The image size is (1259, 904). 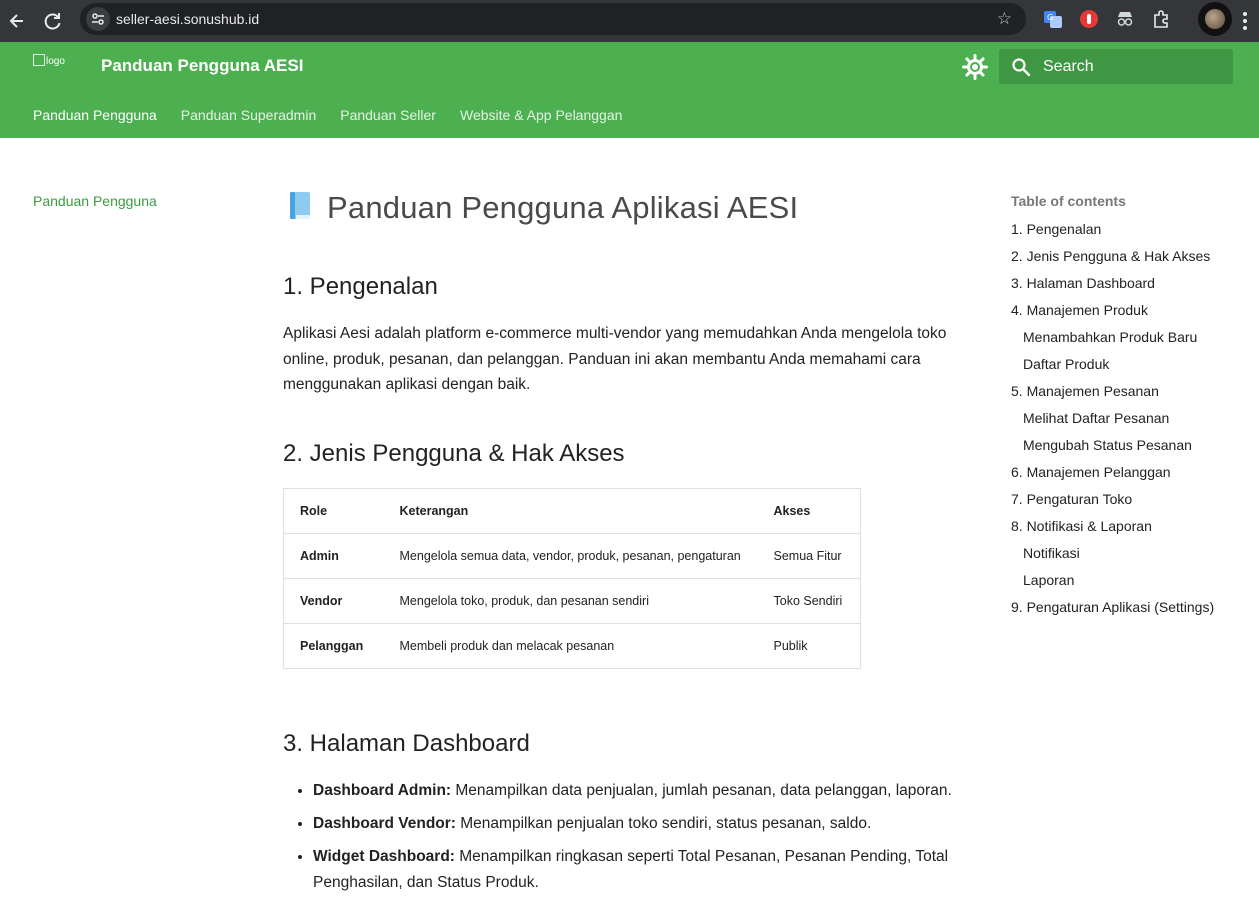 I want to click on svg-text: G, so click(x=1050, y=17).